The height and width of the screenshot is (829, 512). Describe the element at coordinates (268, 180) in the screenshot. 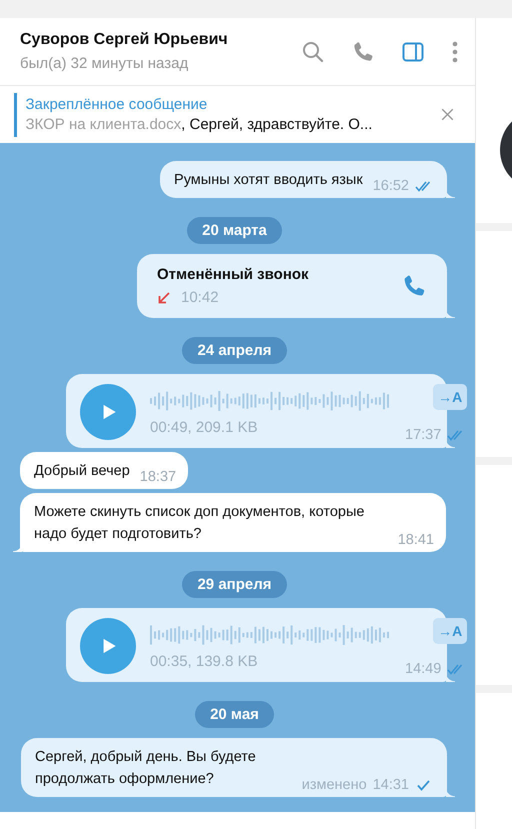

I see `message-text: Румыны хотят вводить язык` at that location.